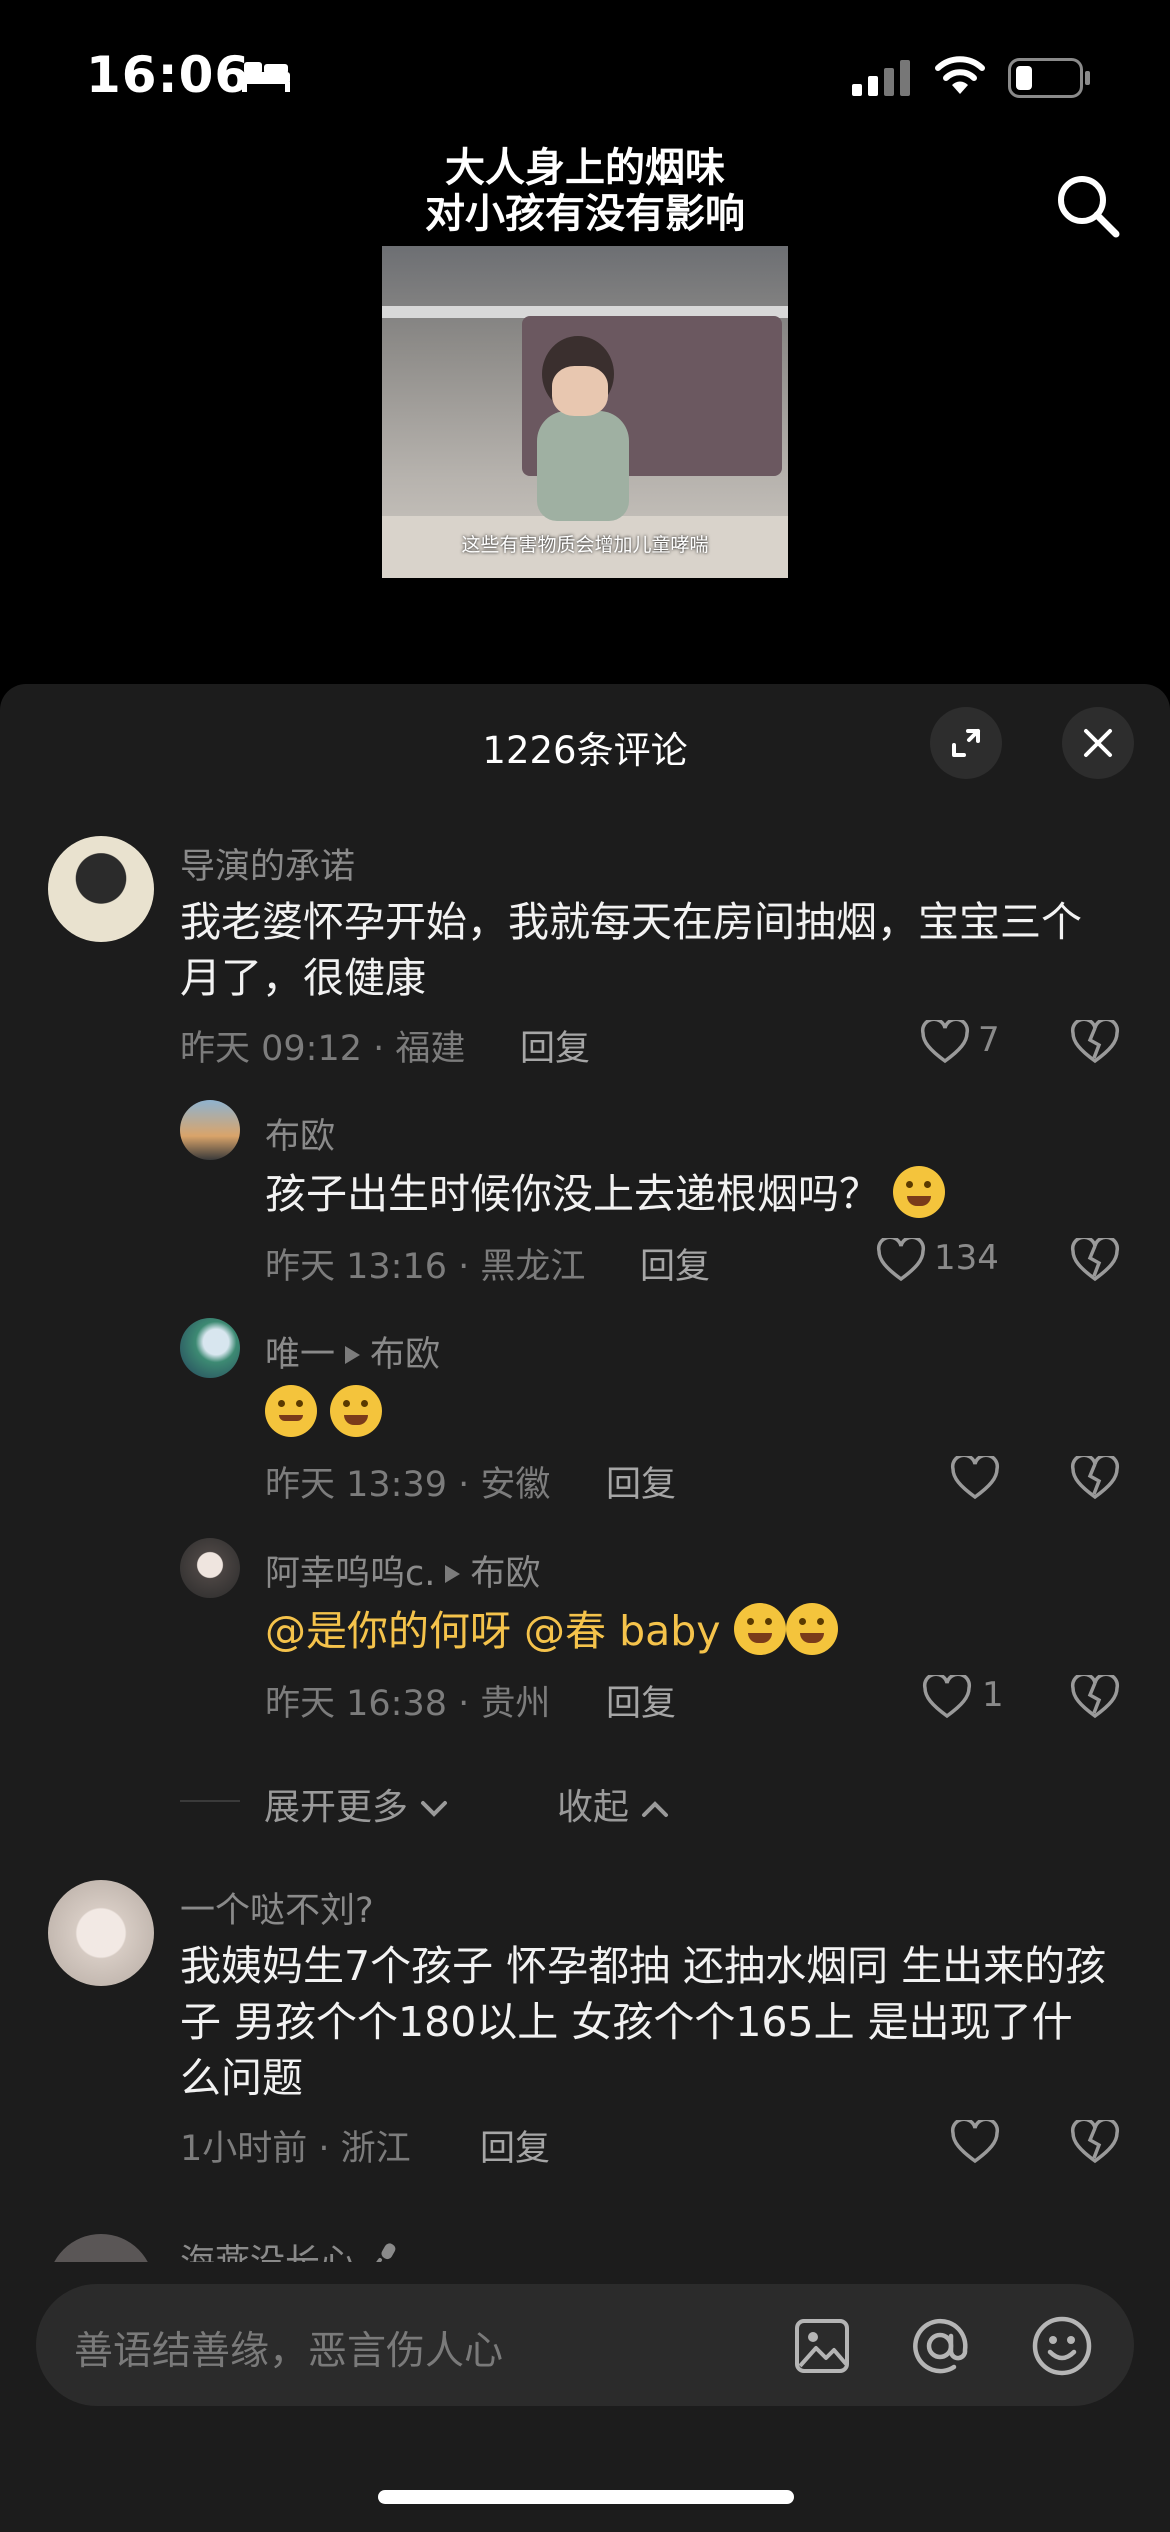 The image size is (1170, 2532). What do you see at coordinates (425, 1267) in the screenshot?
I see `reply-meta: 昨天 13:16 · 黑龙江` at bounding box center [425, 1267].